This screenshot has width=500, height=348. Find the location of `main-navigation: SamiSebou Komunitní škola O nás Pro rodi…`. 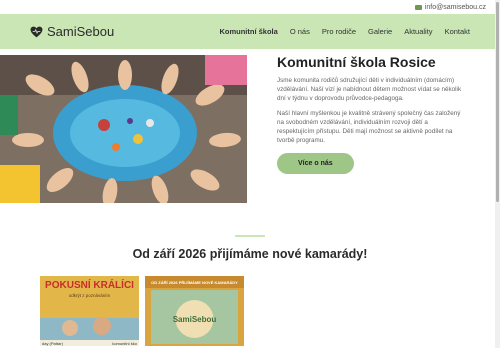

main-navigation: SamiSebou Komunitní škola O nás Pro rodi… is located at coordinates (250, 31).